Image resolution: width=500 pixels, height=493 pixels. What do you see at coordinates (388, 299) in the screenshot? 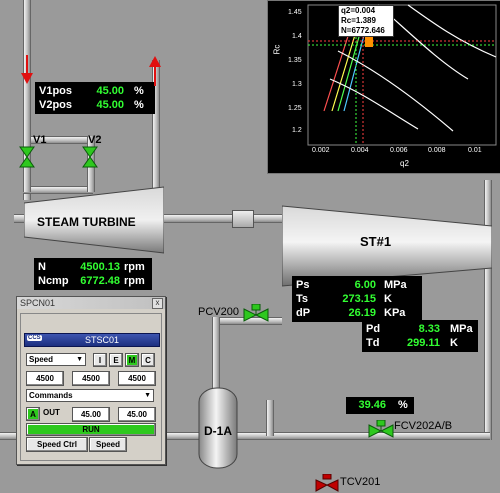
I see `ts-unit: K` at bounding box center [388, 299].